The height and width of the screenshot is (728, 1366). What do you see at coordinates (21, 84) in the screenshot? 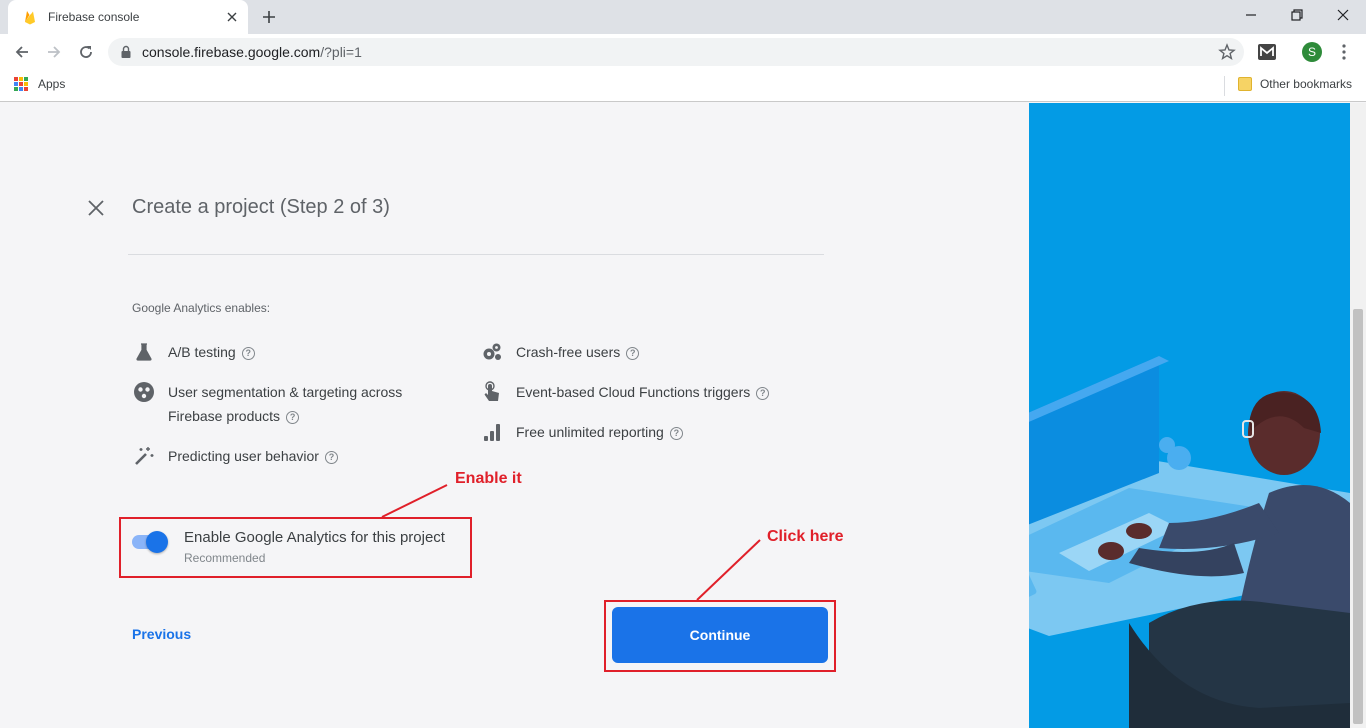
I see `apps-grid-icon` at bounding box center [21, 84].